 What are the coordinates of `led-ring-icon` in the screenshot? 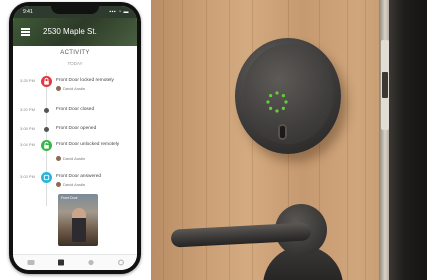 It's located at (277, 102).